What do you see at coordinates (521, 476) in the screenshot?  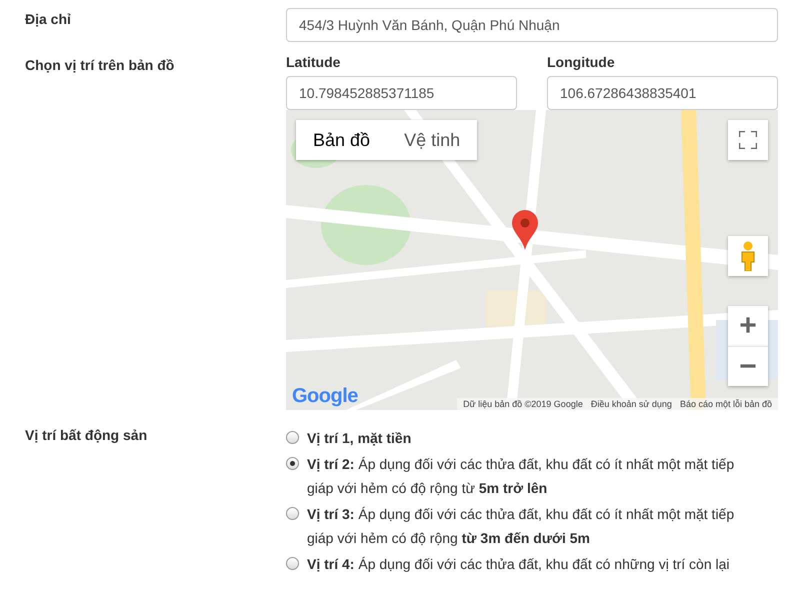 I see `option-label: Vị trí 2: Áp dụng đối với các thửa đất, khu đất có ít nhất một mặt tiếp giáp với hẻm có độ rộng từ 5m trở lên` at bounding box center [521, 476].